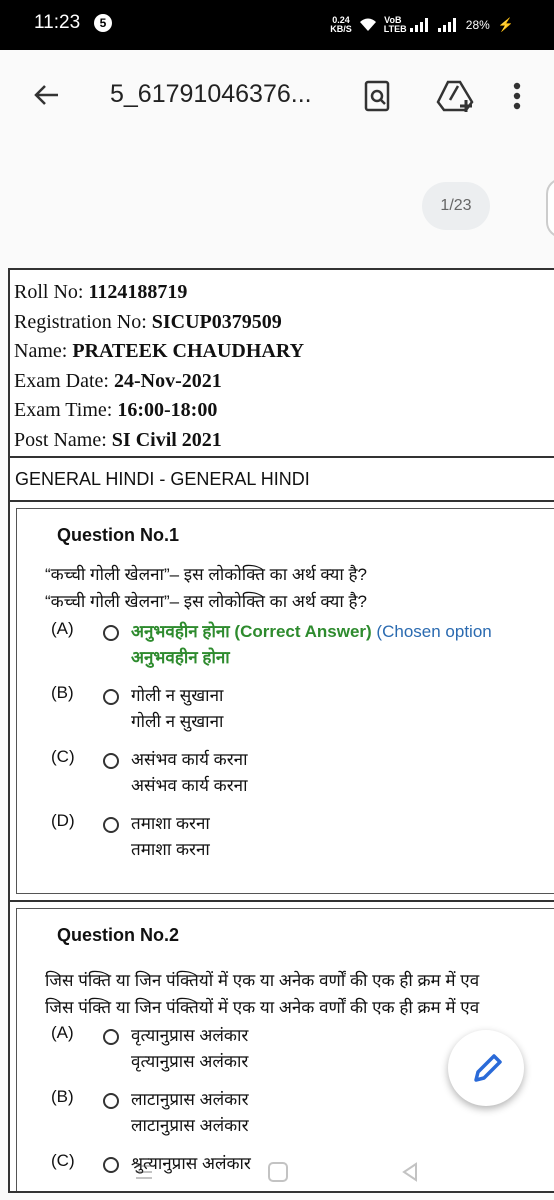 The image size is (554, 1200). Describe the element at coordinates (57, 22) in the screenshot. I see `status-time: 11:23` at that location.